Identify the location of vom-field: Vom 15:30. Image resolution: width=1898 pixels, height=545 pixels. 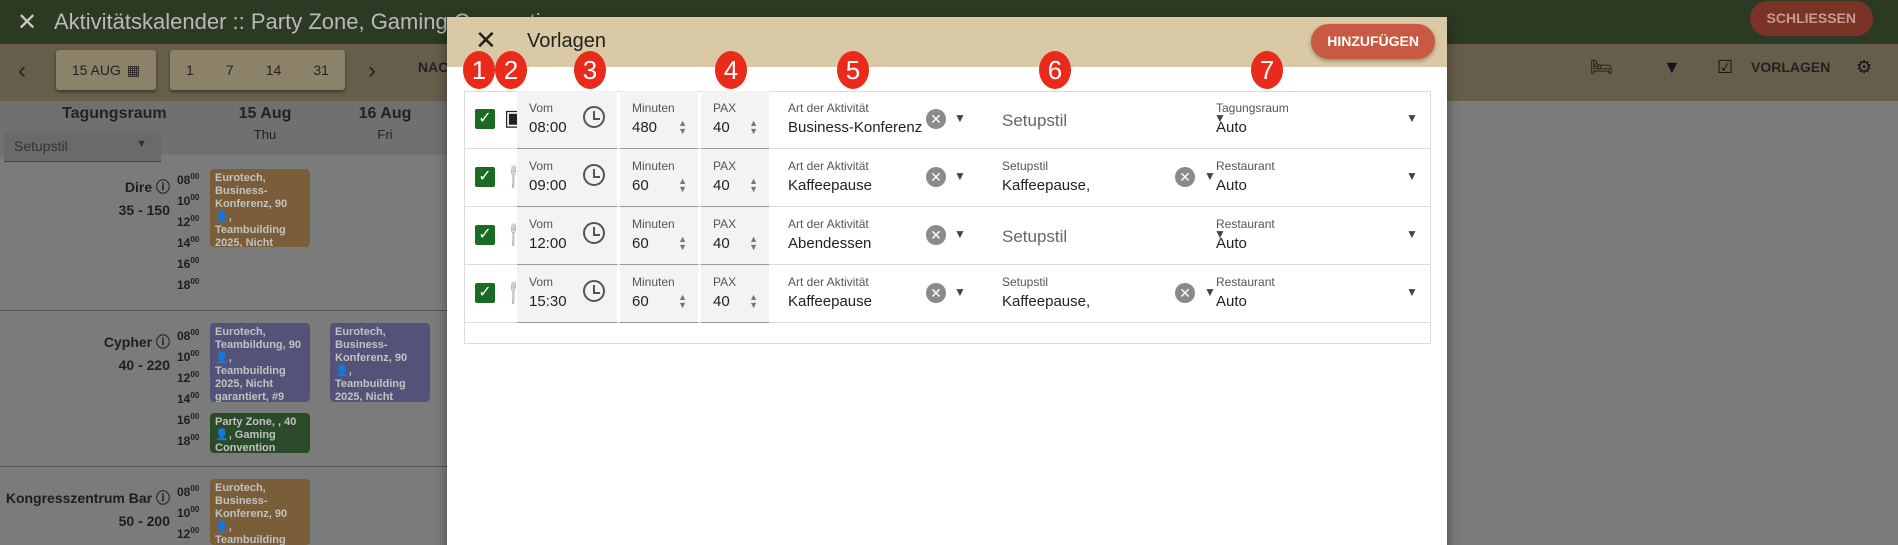
(567, 294).